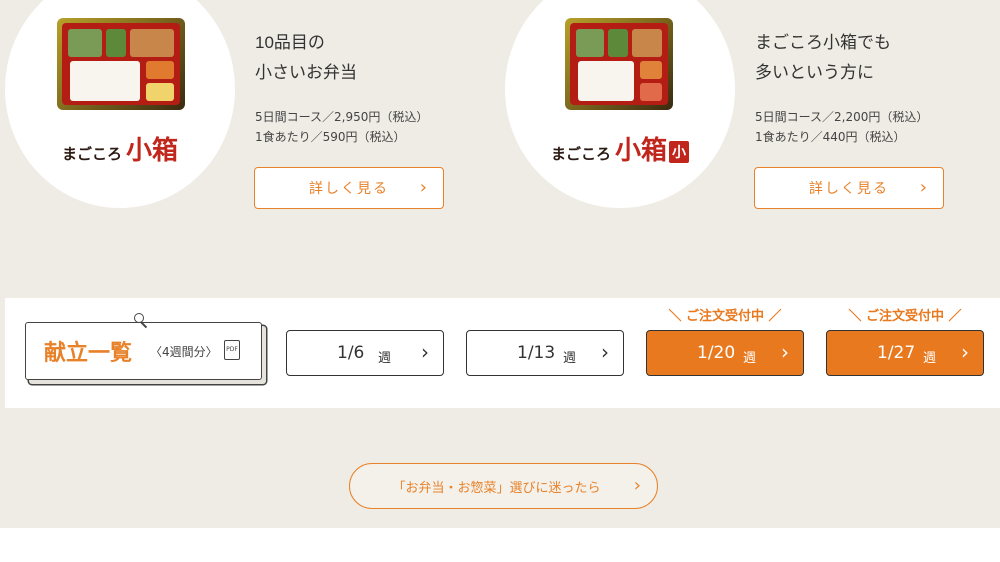 This screenshot has width=1000, height=562. Describe the element at coordinates (341, 127) in the screenshot. I see `product-price: 5日間コース／2,950円（税込） 1食あたり／590円（税込）` at that location.